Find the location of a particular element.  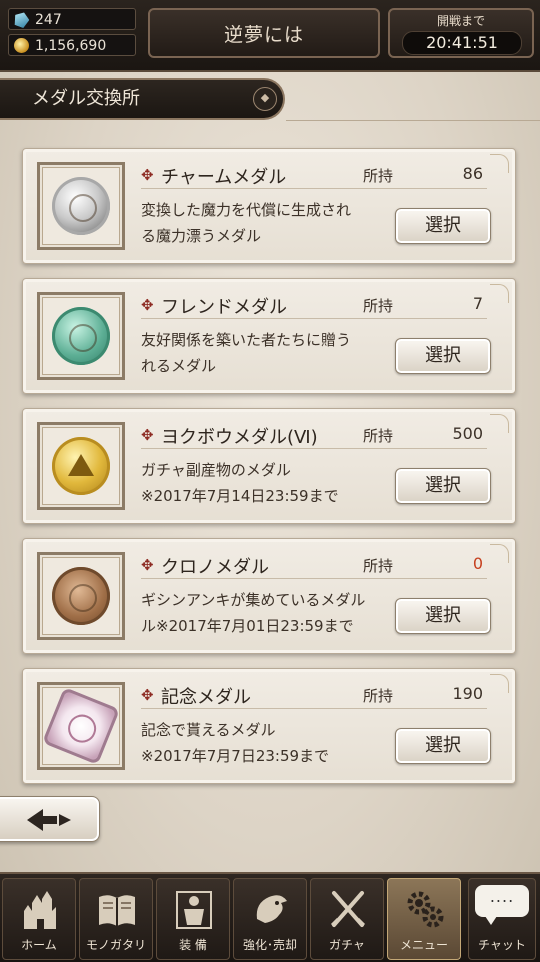

desc-line: ガチャ副産物のメダル is located at coordinates (216, 470).